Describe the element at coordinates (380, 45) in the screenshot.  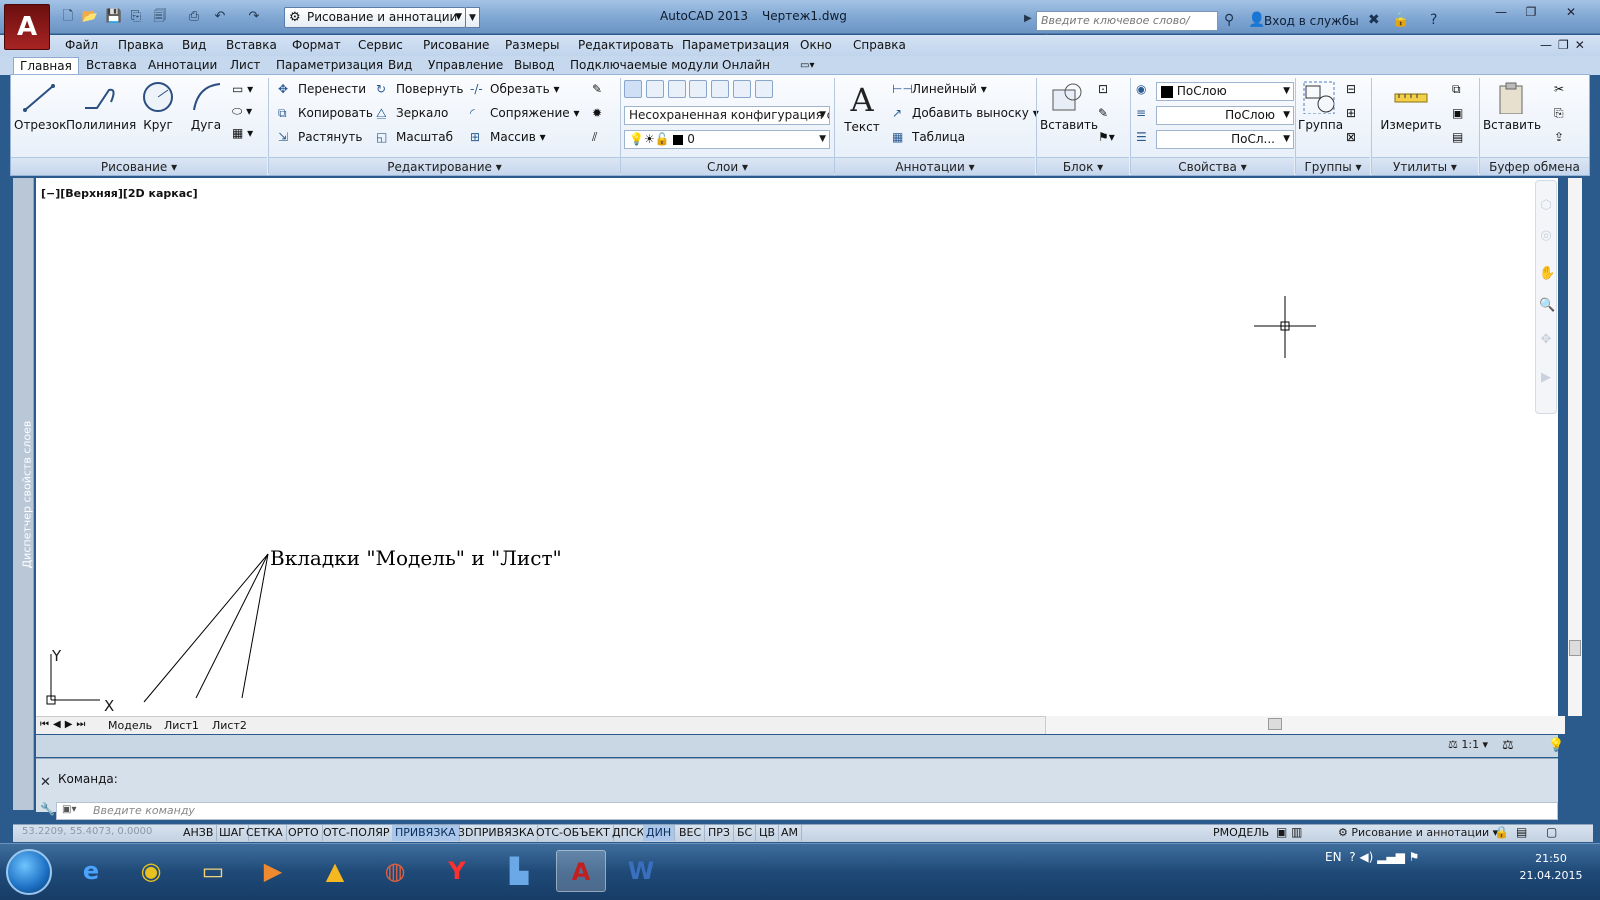
I see `menu-tools: Сервис` at that location.